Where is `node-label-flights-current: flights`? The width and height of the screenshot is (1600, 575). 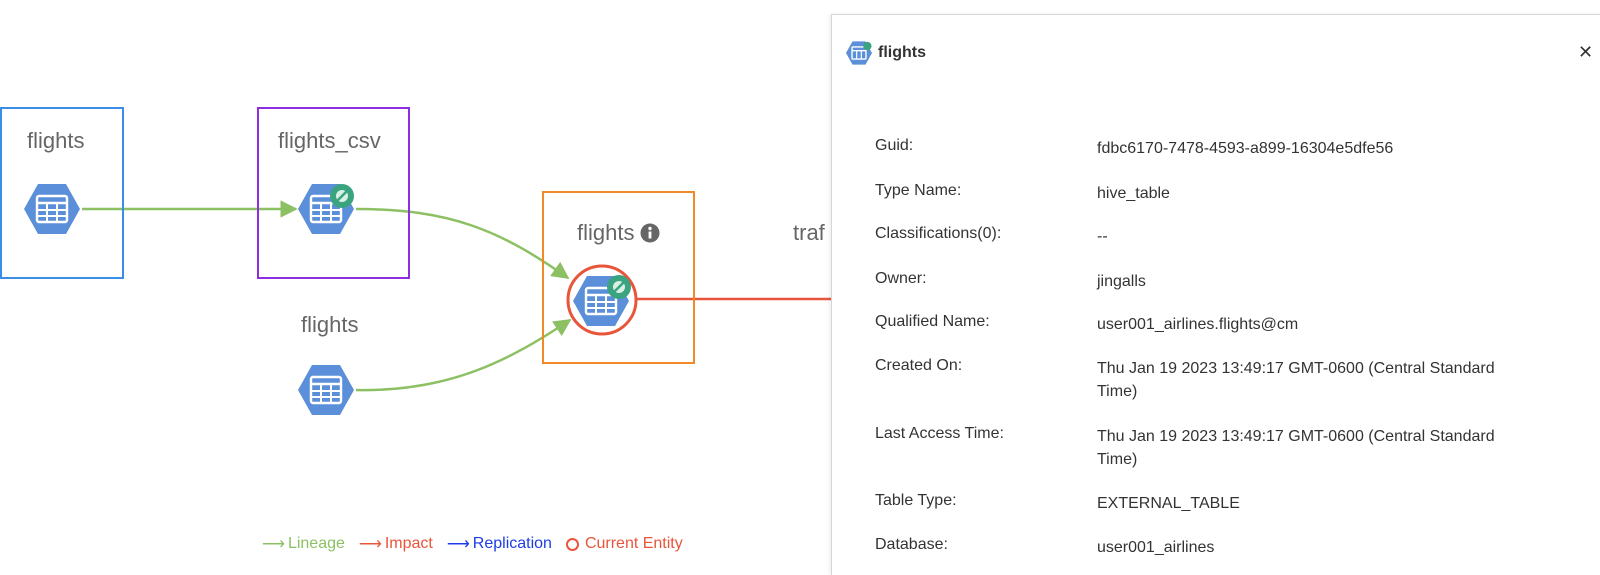
node-label-flights-current: flights is located at coordinates (618, 233).